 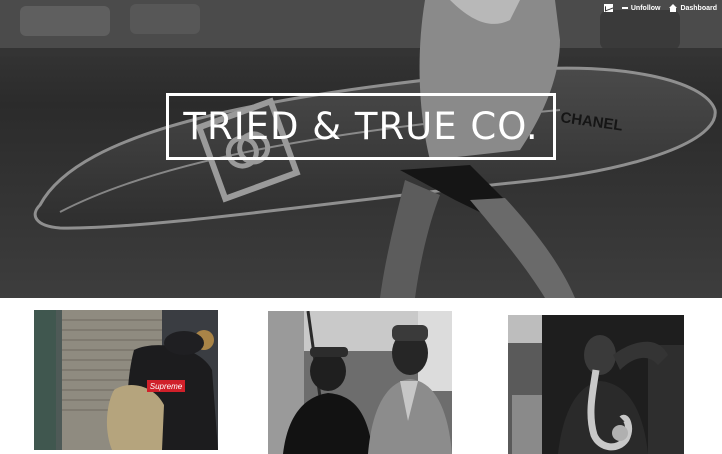 I want to click on dashboard-button: Dashboard, so click(x=693, y=8).